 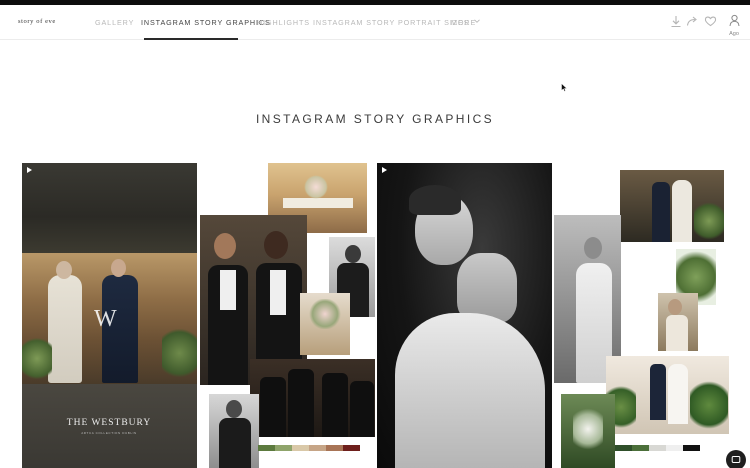 What do you see at coordinates (191, 39) in the screenshot?
I see `active-tab-indicator` at bounding box center [191, 39].